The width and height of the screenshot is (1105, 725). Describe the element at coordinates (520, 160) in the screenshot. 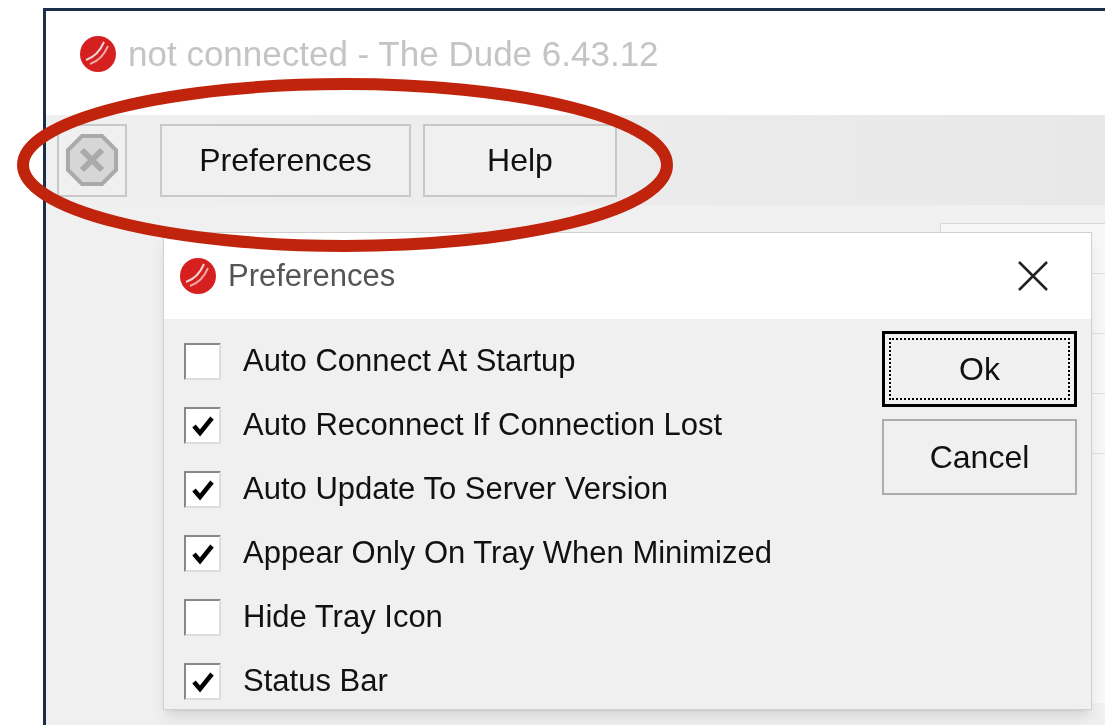

I see `toolbar-button: Help` at that location.